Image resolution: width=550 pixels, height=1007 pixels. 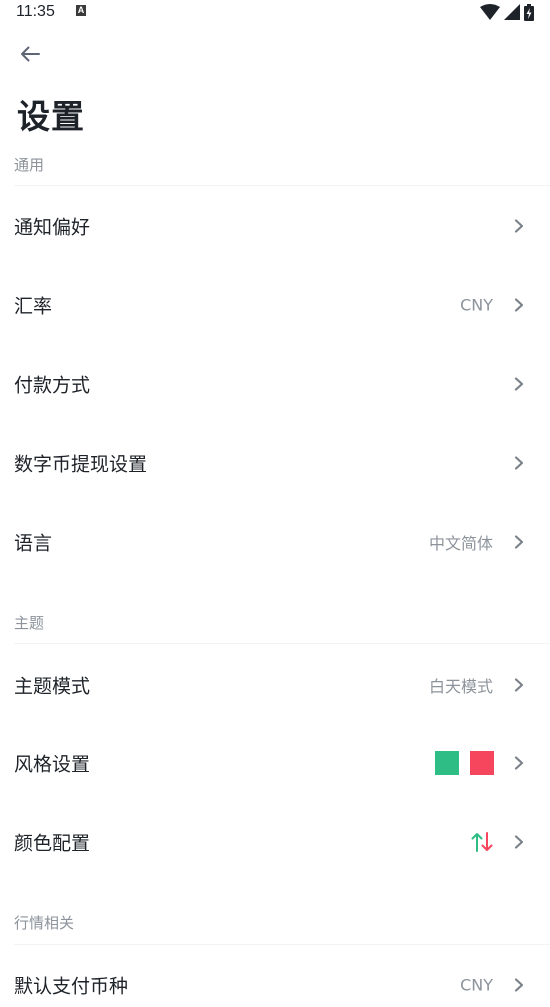 What do you see at coordinates (447, 763) in the screenshot?
I see `up-color-swatch` at bounding box center [447, 763].